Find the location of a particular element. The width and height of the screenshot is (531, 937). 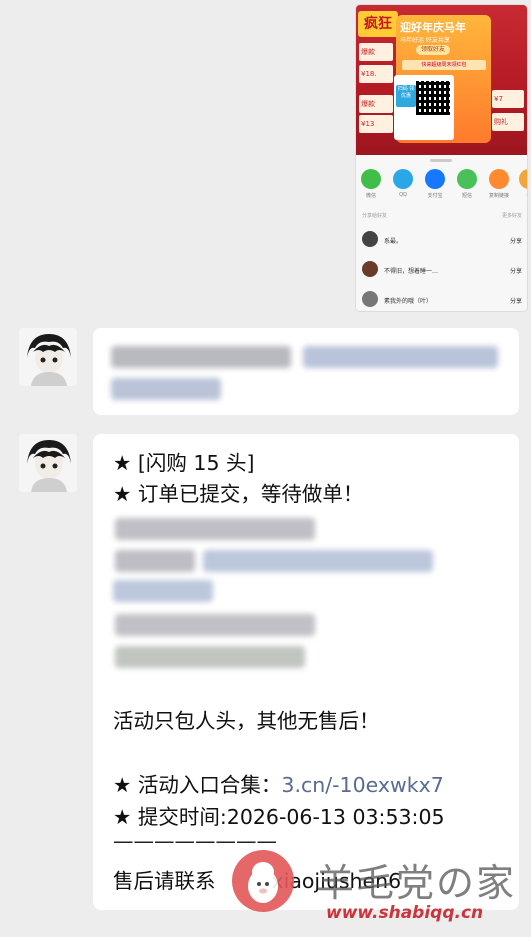

qr-panel: 扫码 领优惠 is located at coordinates (424, 107).